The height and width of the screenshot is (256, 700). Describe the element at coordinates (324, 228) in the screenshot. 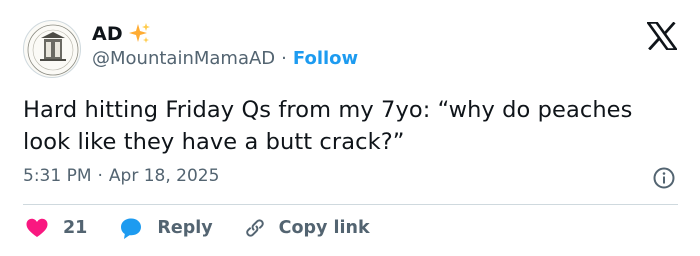

I see `copy-link-label: Copy link` at that location.